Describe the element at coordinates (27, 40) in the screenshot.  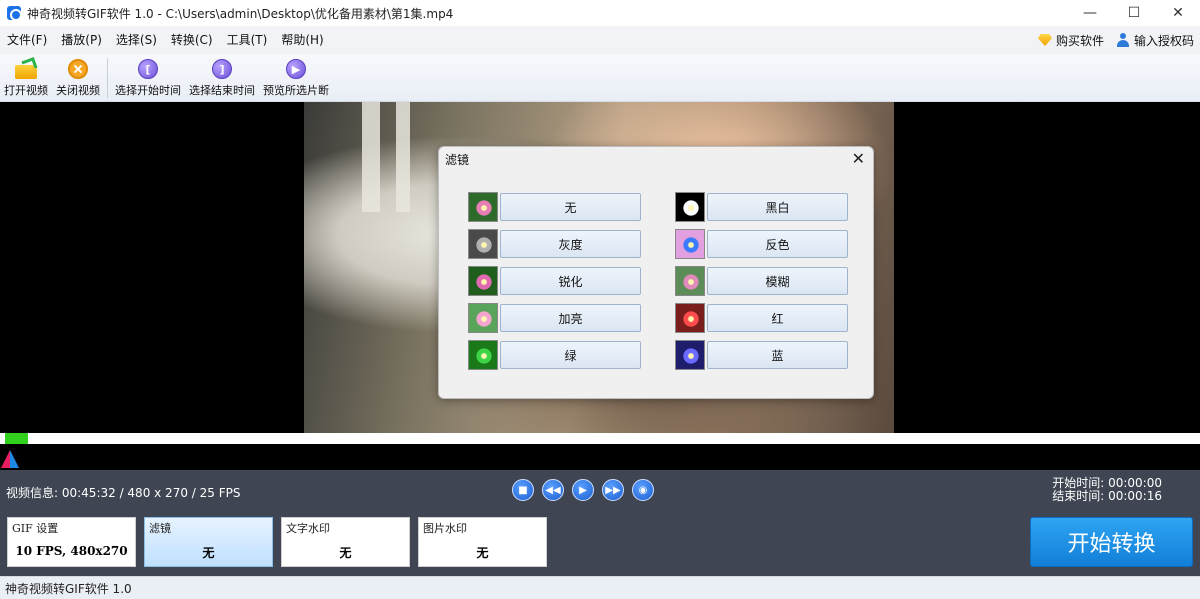
I see `menu-file: 文件(F)` at that location.